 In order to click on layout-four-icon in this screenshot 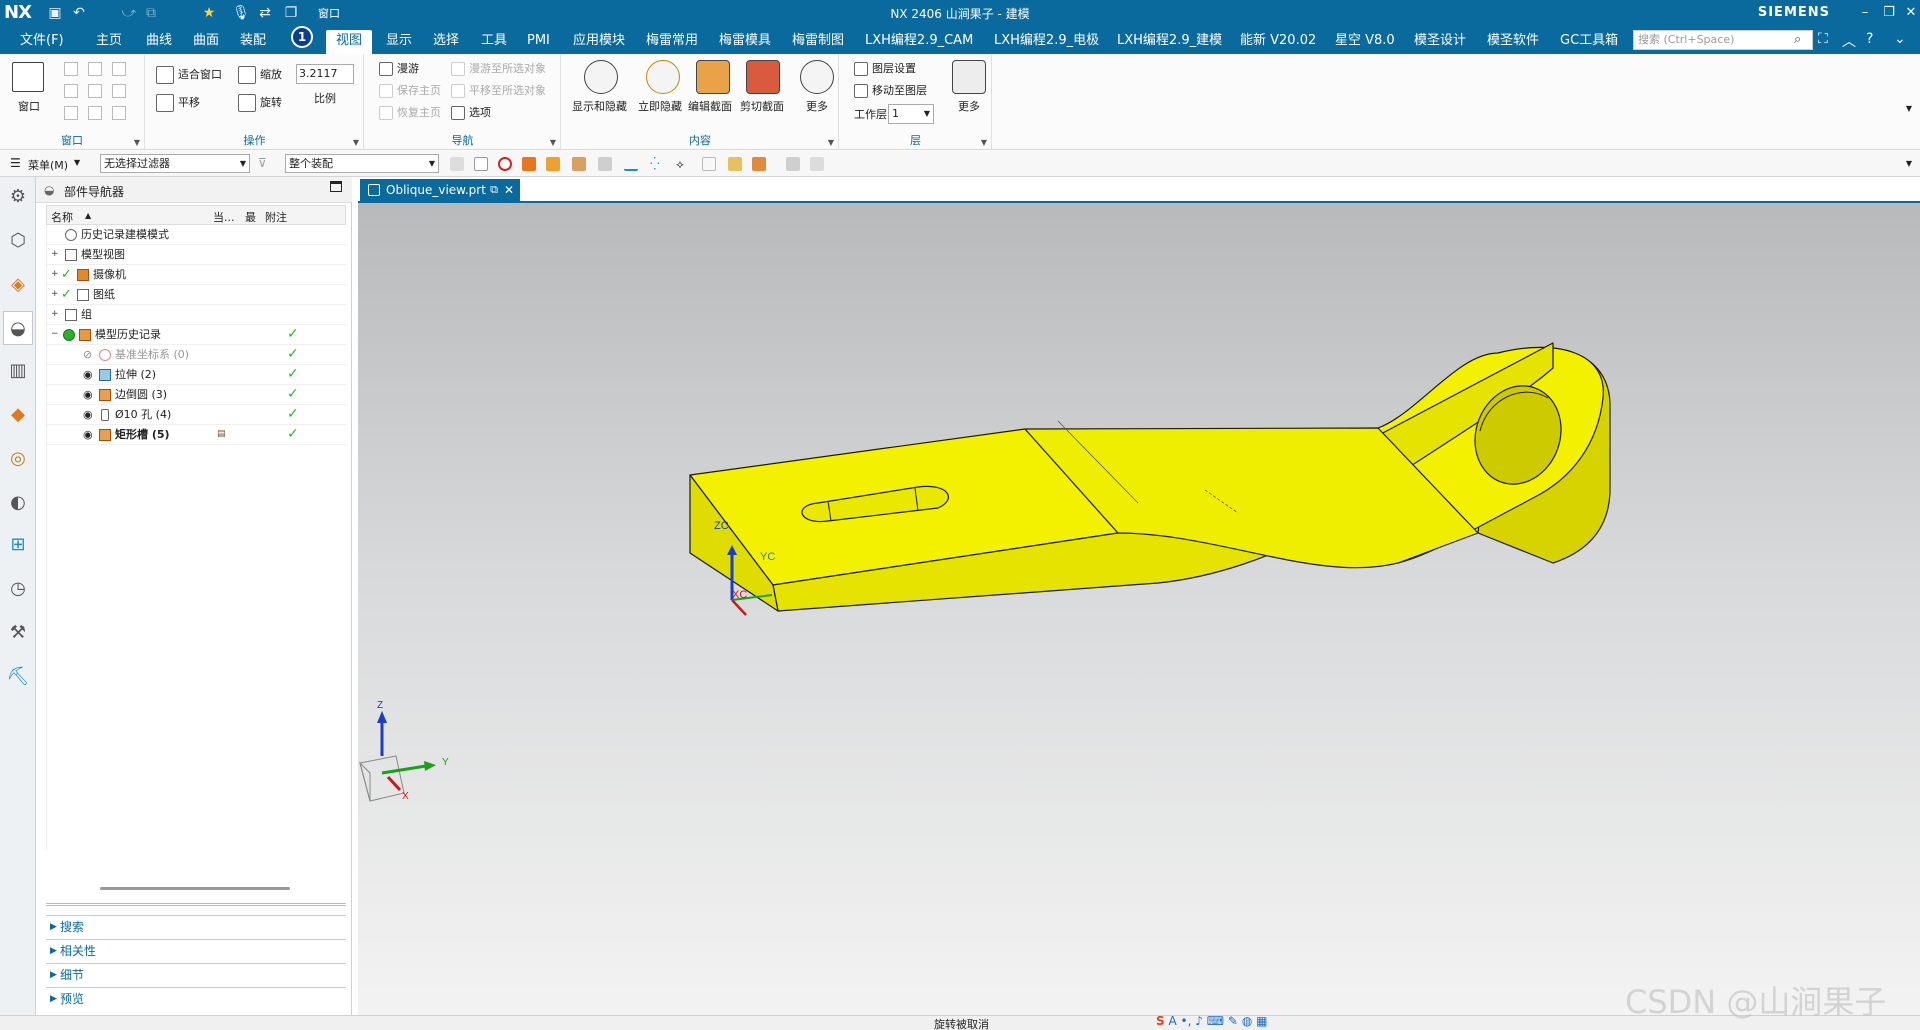, I will do `click(95, 91)`.